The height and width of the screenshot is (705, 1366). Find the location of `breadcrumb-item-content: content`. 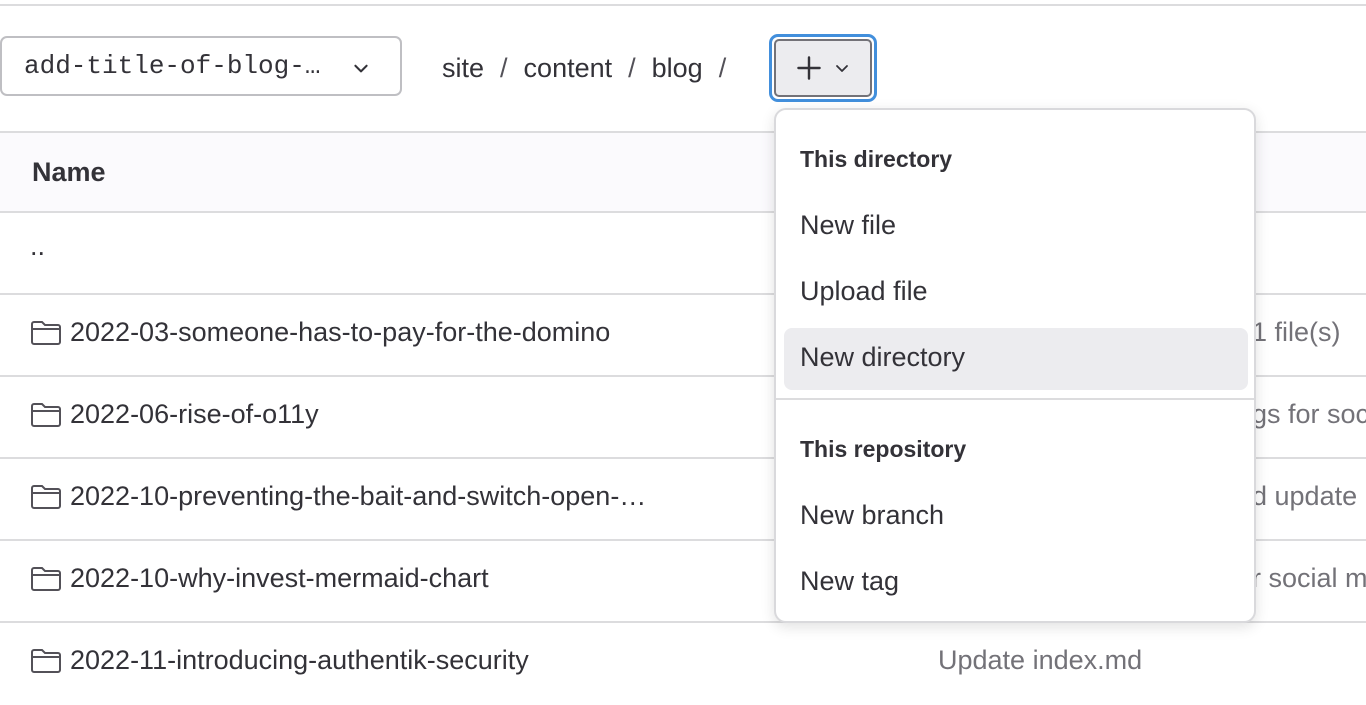

breadcrumb-item-content: content is located at coordinates (568, 68).